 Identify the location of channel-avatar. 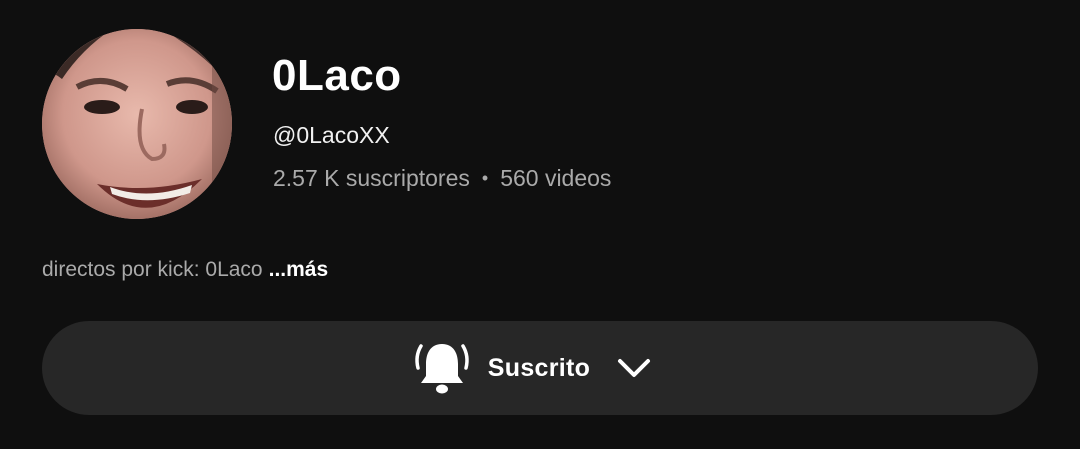
(137, 124).